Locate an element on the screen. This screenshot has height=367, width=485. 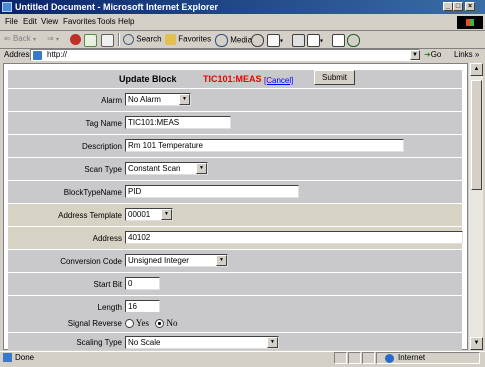
menu-file: File is located at coordinates (11, 21).